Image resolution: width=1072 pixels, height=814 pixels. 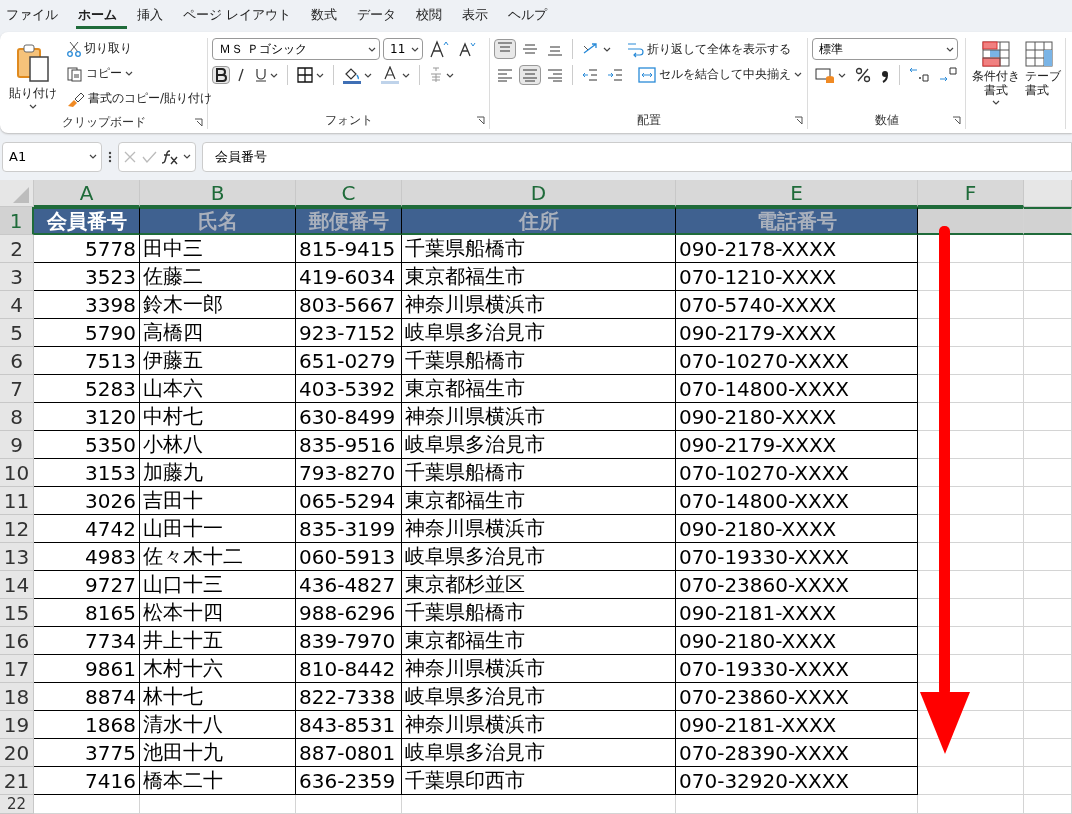 I want to click on table-cell: 3523, so click(x=87, y=277).